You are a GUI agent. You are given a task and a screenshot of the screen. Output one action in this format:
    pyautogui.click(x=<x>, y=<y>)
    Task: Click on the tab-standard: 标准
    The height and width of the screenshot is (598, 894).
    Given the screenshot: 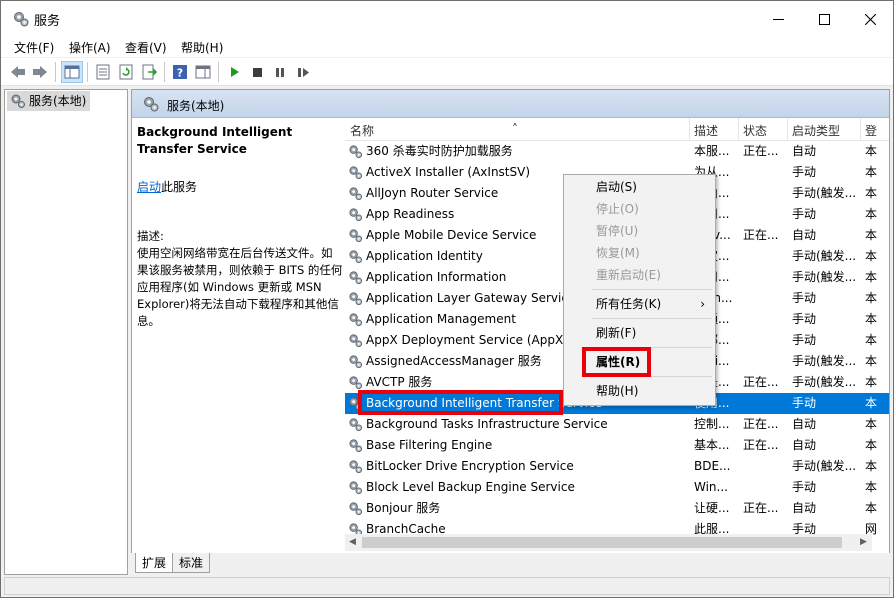 What is the action you would take?
    pyautogui.click(x=191, y=563)
    